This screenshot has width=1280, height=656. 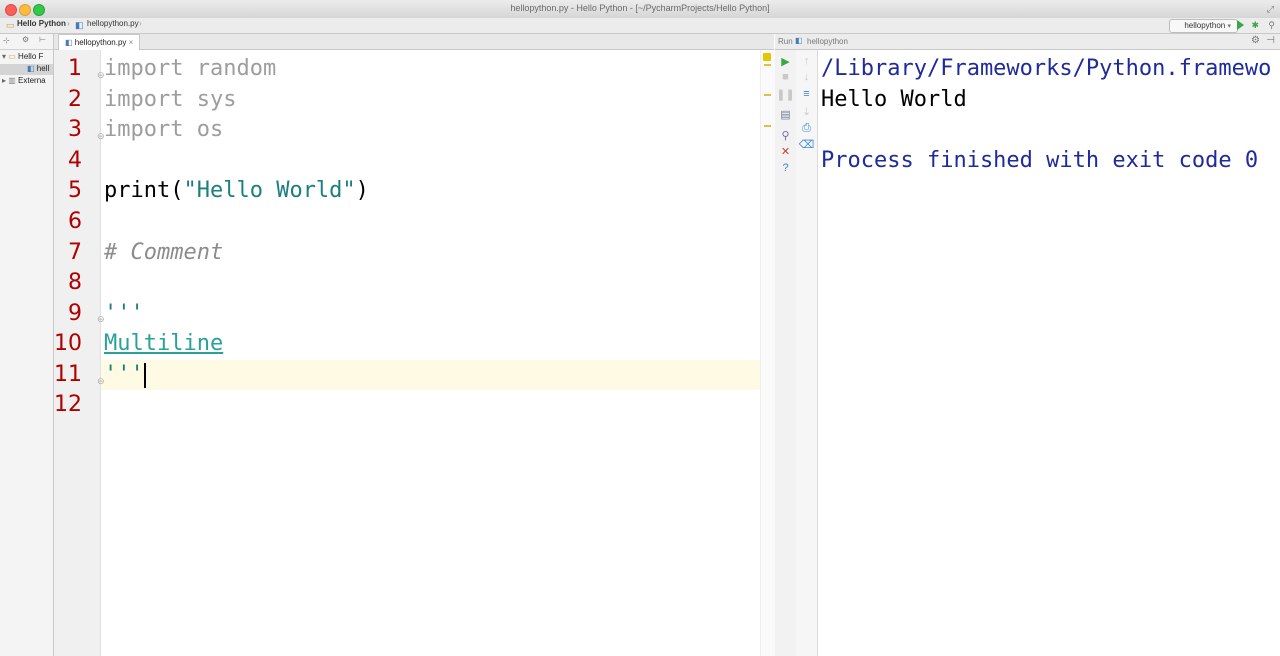 What do you see at coordinates (806, 61) in the screenshot?
I see `scroll-up-icon: ↑` at bounding box center [806, 61].